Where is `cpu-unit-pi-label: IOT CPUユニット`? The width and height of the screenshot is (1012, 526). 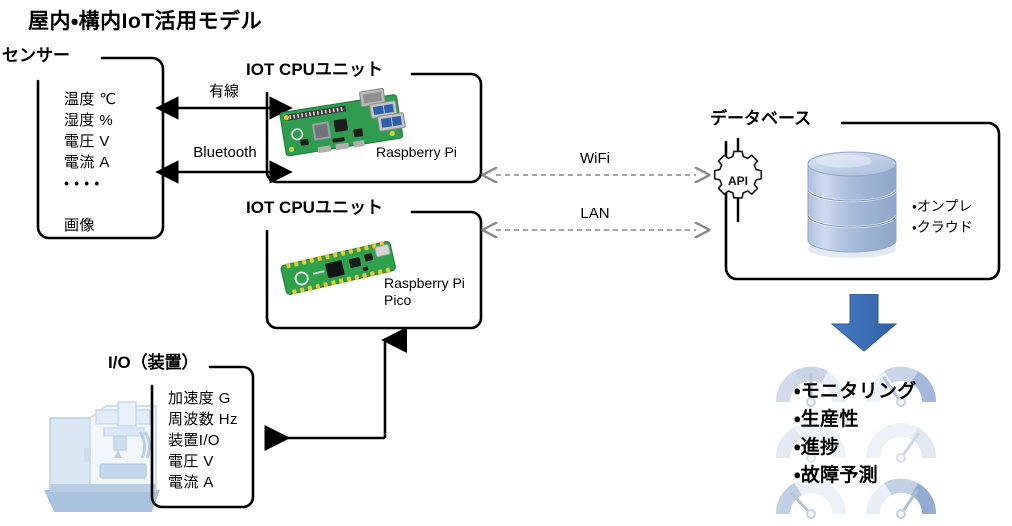 cpu-unit-pi-label: IOT CPUユニット is located at coordinates (314, 69).